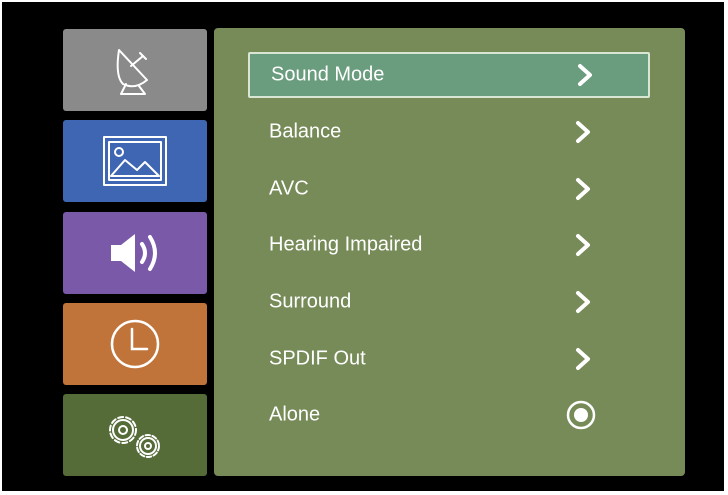 This screenshot has width=728, height=495. What do you see at coordinates (449, 75) in the screenshot?
I see `menu-item-sound-mode: Sound Mode` at bounding box center [449, 75].